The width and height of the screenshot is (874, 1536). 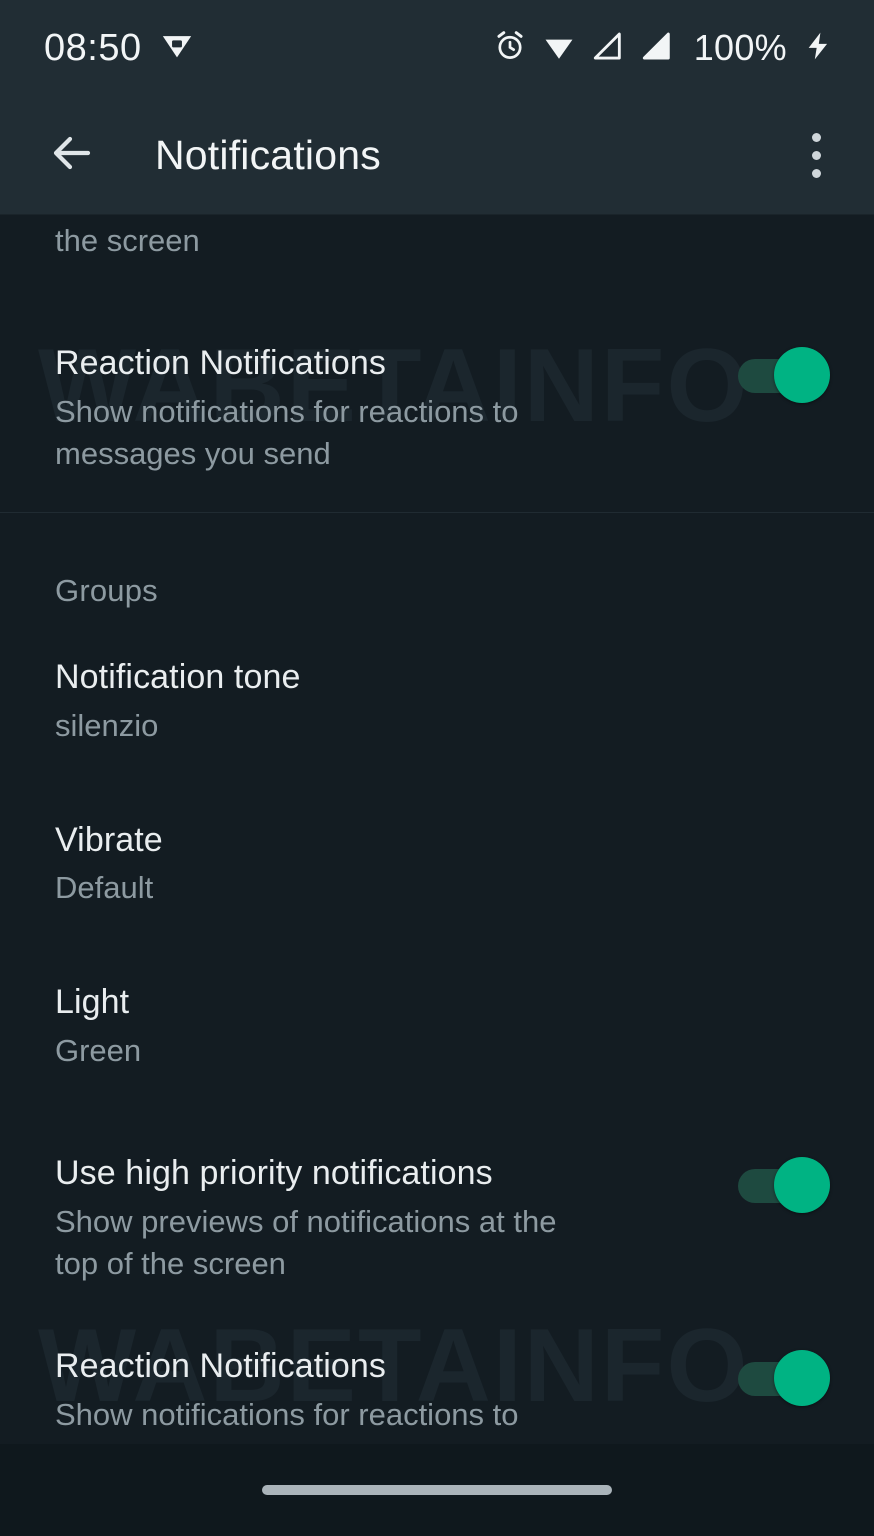 I want to click on back-arrow-icon, so click(x=72, y=155).